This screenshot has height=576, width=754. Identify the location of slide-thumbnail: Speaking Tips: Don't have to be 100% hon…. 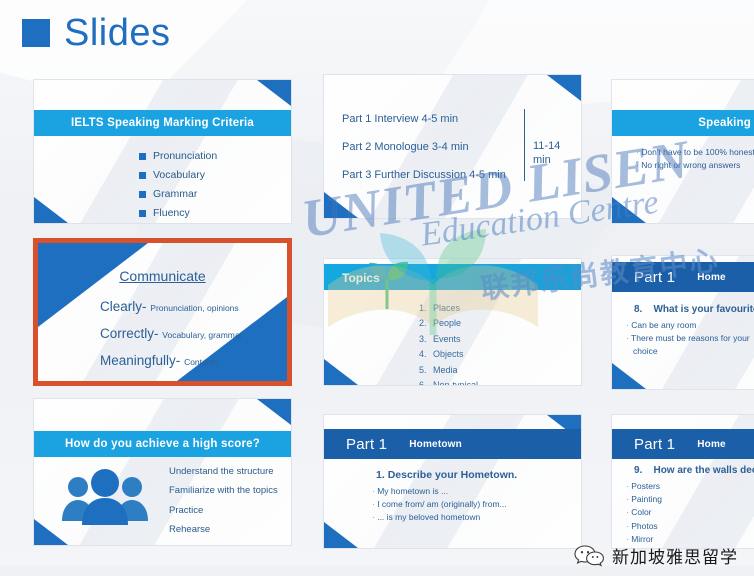
(683, 151).